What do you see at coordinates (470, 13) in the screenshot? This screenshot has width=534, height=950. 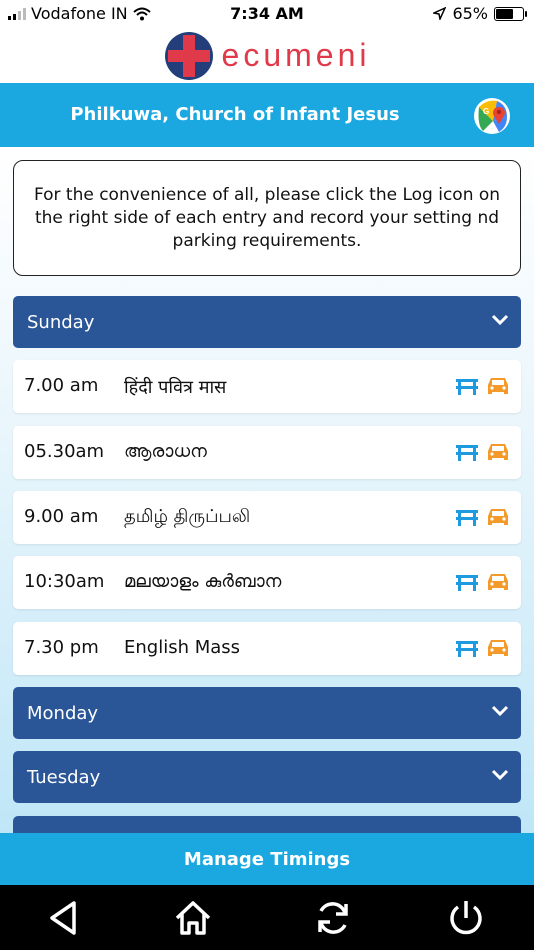 I see `battery-percent: 65%` at bounding box center [470, 13].